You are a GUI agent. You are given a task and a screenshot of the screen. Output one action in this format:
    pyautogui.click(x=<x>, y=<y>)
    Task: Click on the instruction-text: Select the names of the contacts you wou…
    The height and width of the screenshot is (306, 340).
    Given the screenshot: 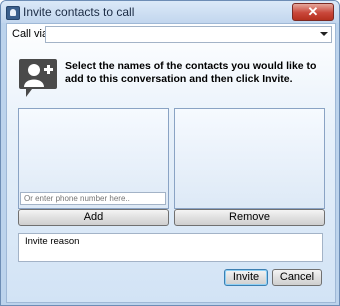 What is the action you would take?
    pyautogui.click(x=191, y=72)
    